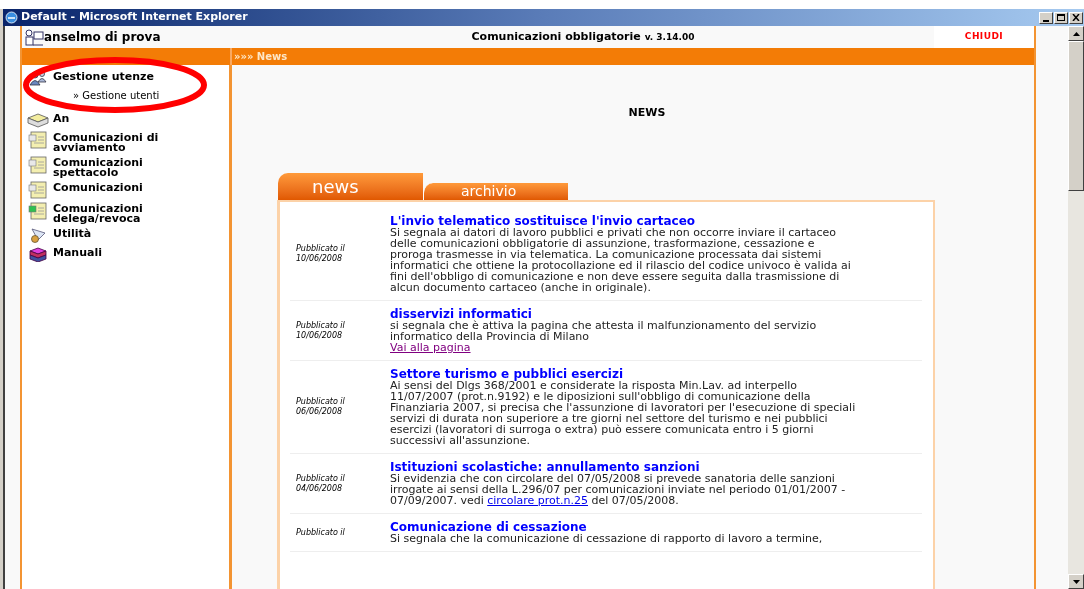 Image resolution: width=1084 pixels, height=589 pixels. What do you see at coordinates (103, 76) in the screenshot?
I see `menu-item: Gestione utenze` at bounding box center [103, 76].